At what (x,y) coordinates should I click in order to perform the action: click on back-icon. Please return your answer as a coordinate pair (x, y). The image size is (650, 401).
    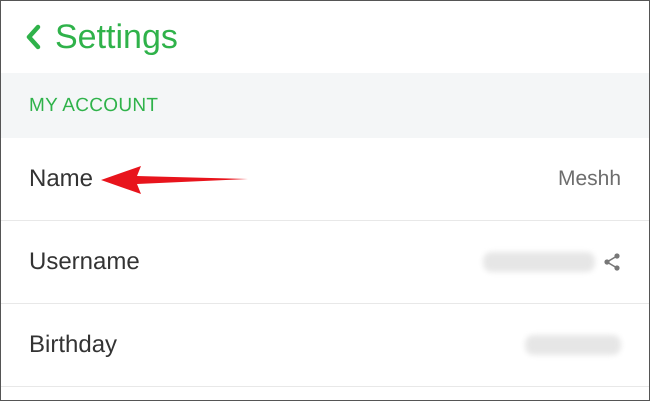
    Looking at the image, I should click on (33, 37).